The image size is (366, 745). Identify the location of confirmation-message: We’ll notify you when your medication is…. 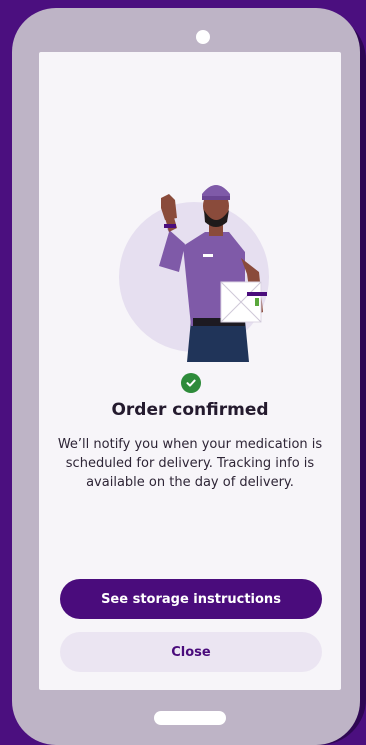
(190, 463).